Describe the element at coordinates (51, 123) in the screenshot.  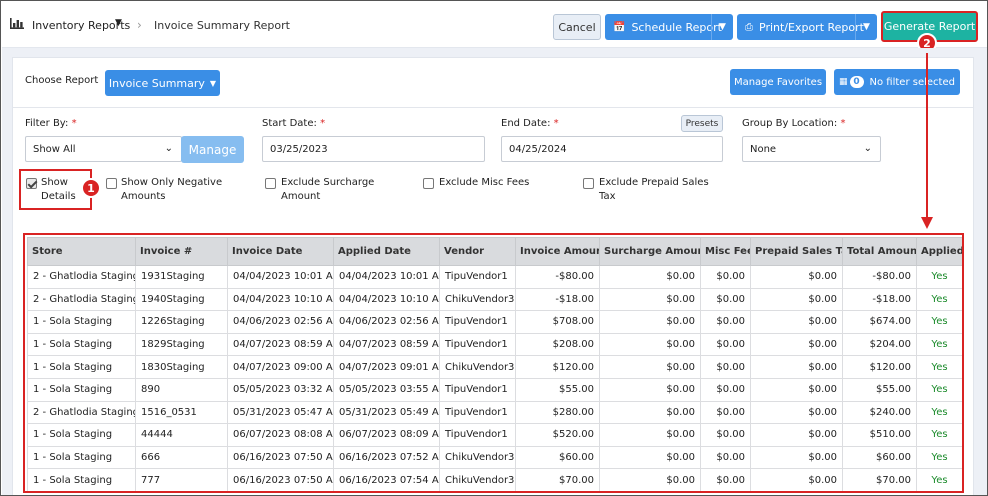
I see `filter-by-label: Filter By: *` at that location.